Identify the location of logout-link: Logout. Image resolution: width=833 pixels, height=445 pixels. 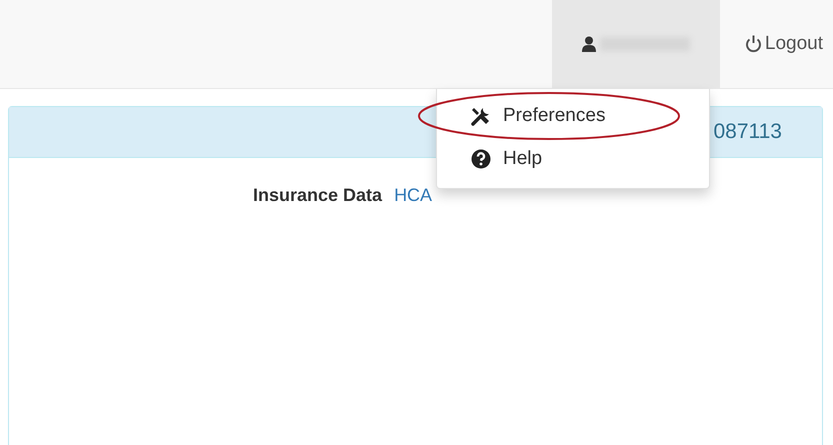
(783, 44).